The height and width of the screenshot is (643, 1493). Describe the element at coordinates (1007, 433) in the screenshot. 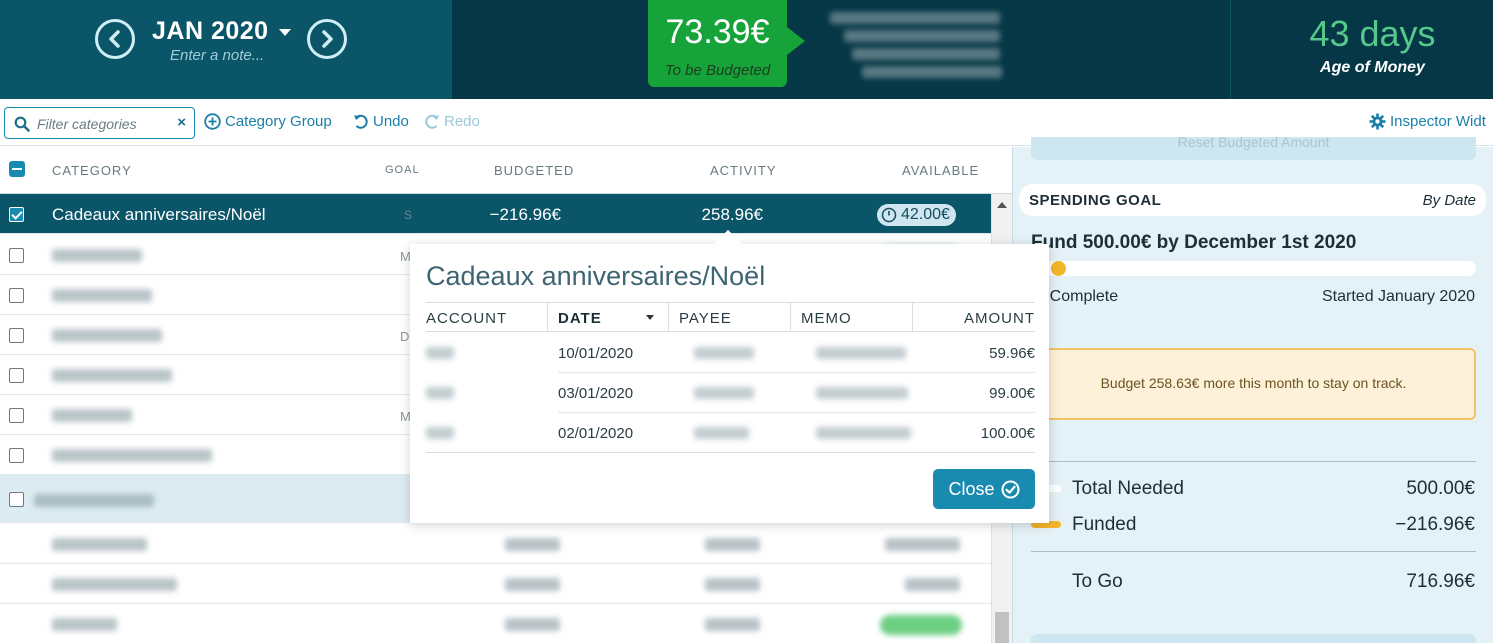

I see `transaction-amount: 100.00€` at that location.